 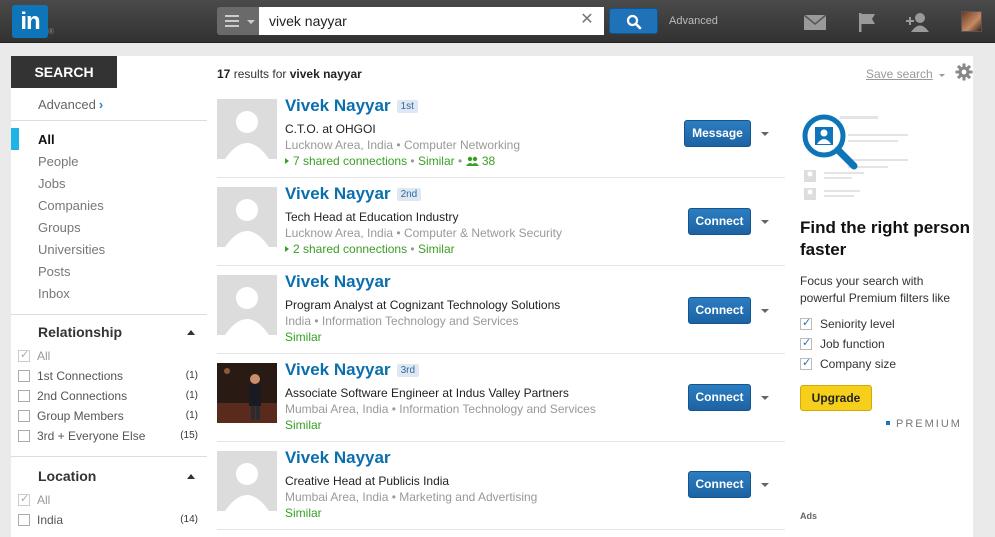 I want to click on upgrade-button: Upgrade, so click(x=836, y=398).